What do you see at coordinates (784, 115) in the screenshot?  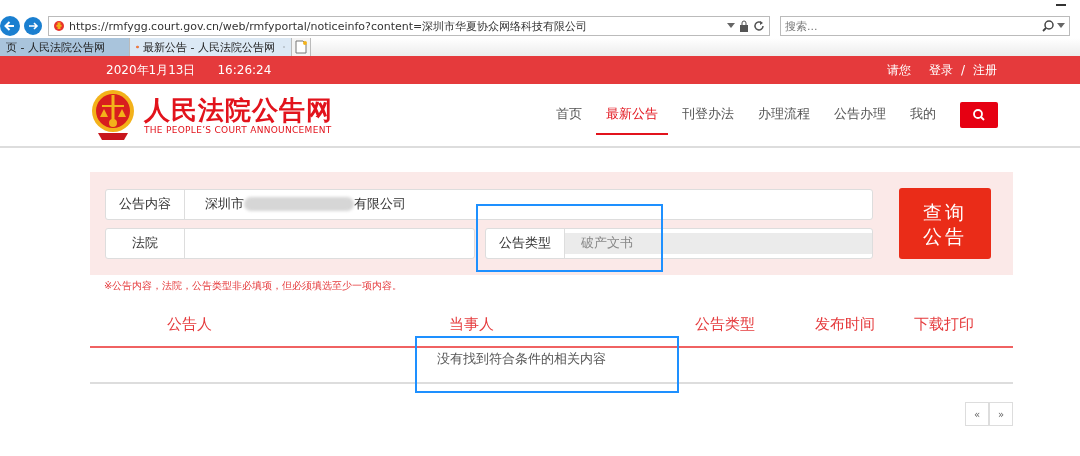 I see `nav-item: 办理流程` at bounding box center [784, 115].